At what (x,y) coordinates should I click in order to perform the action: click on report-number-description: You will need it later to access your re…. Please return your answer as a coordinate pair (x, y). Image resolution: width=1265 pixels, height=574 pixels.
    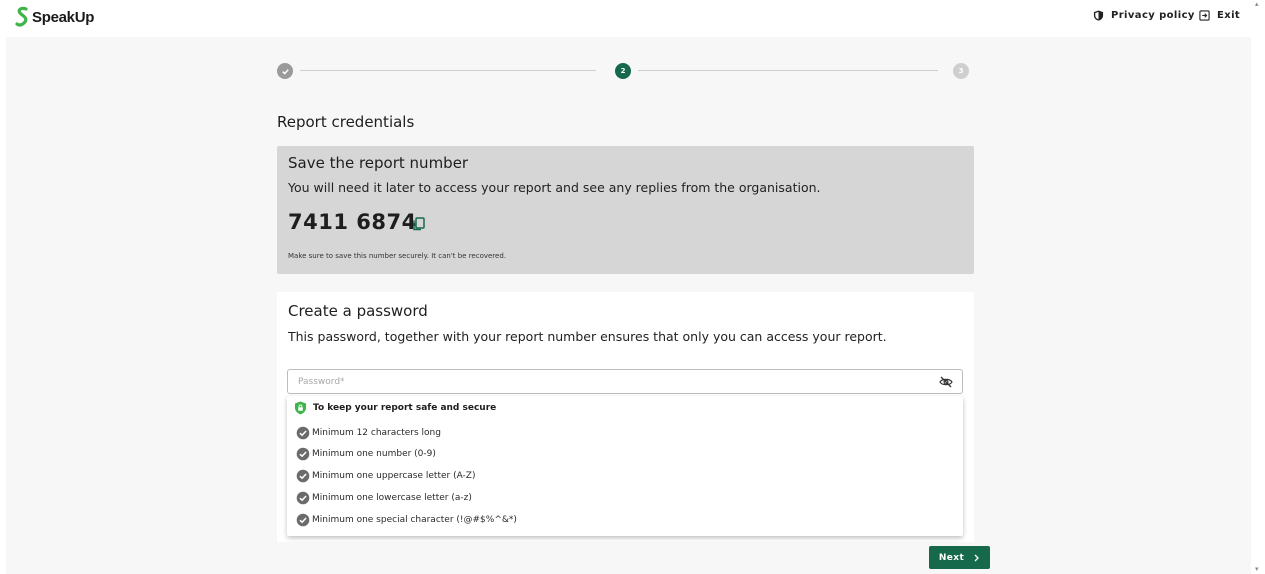
    Looking at the image, I should click on (554, 187).